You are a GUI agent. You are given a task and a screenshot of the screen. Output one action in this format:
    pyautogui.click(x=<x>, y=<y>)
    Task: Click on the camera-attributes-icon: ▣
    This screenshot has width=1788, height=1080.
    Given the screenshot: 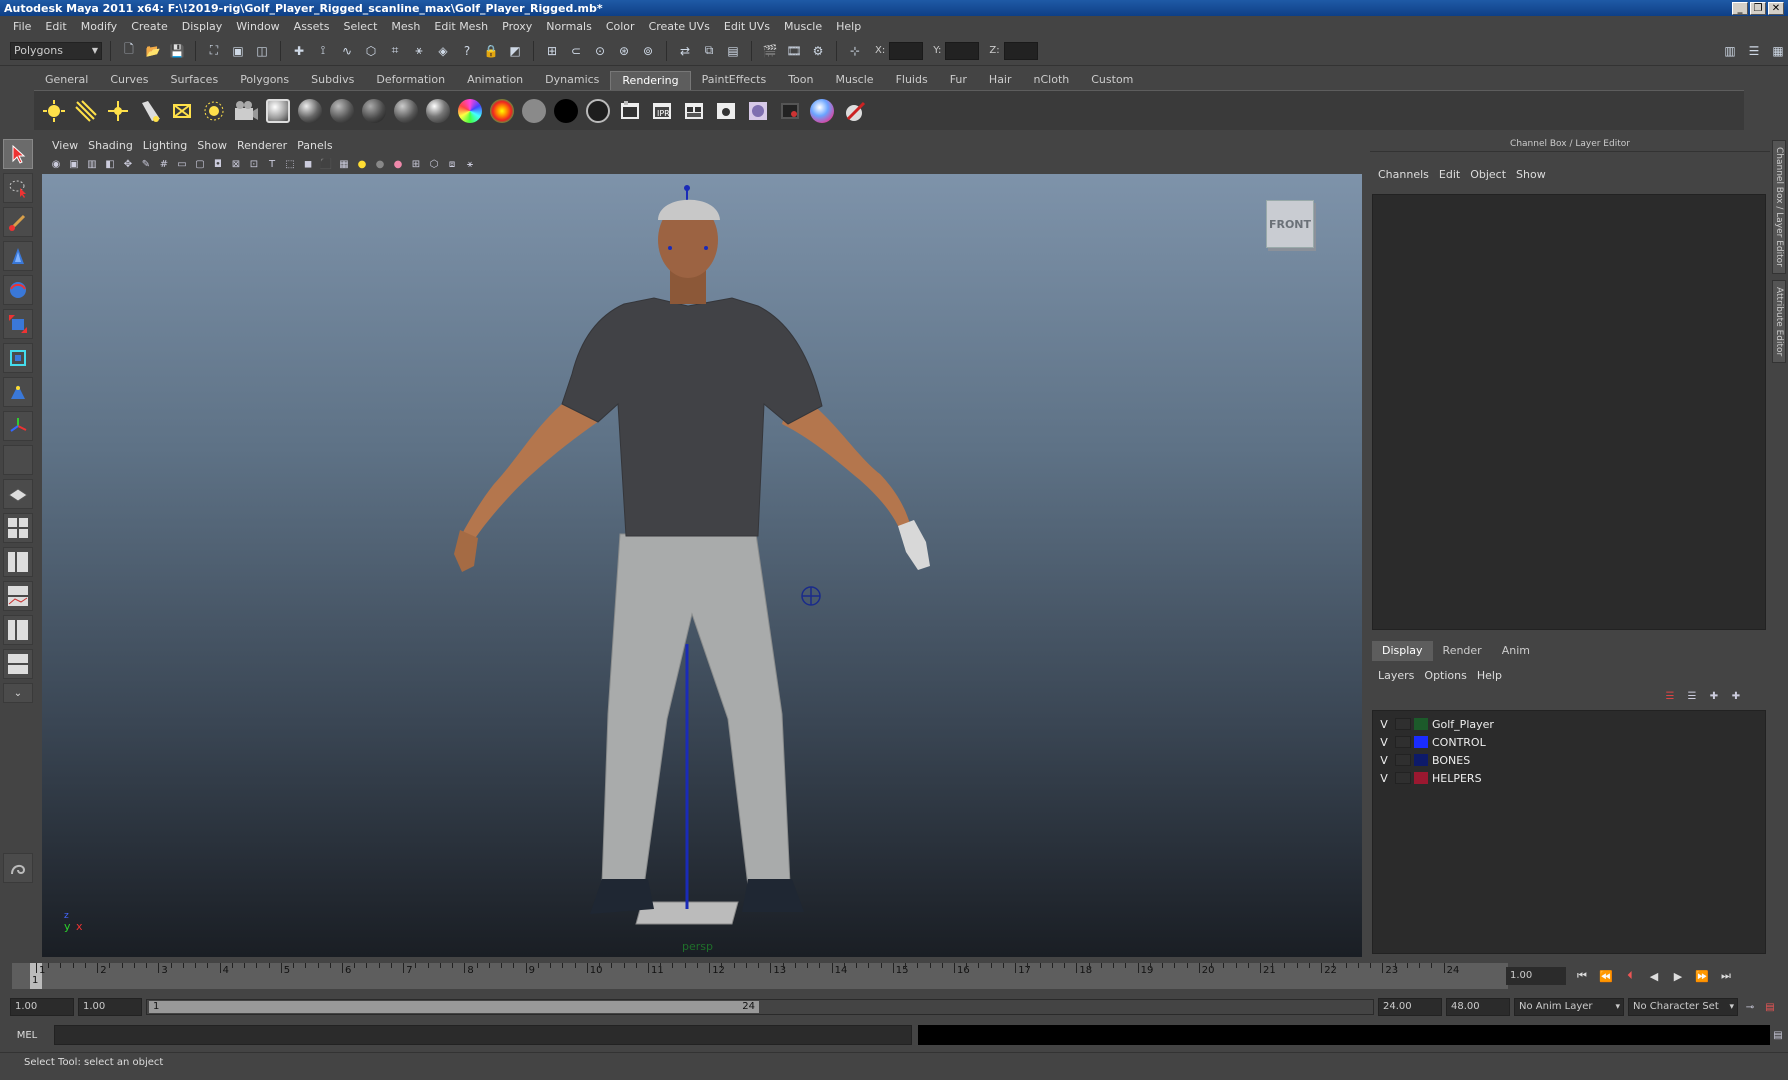 What is the action you would take?
    pyautogui.click(x=74, y=164)
    